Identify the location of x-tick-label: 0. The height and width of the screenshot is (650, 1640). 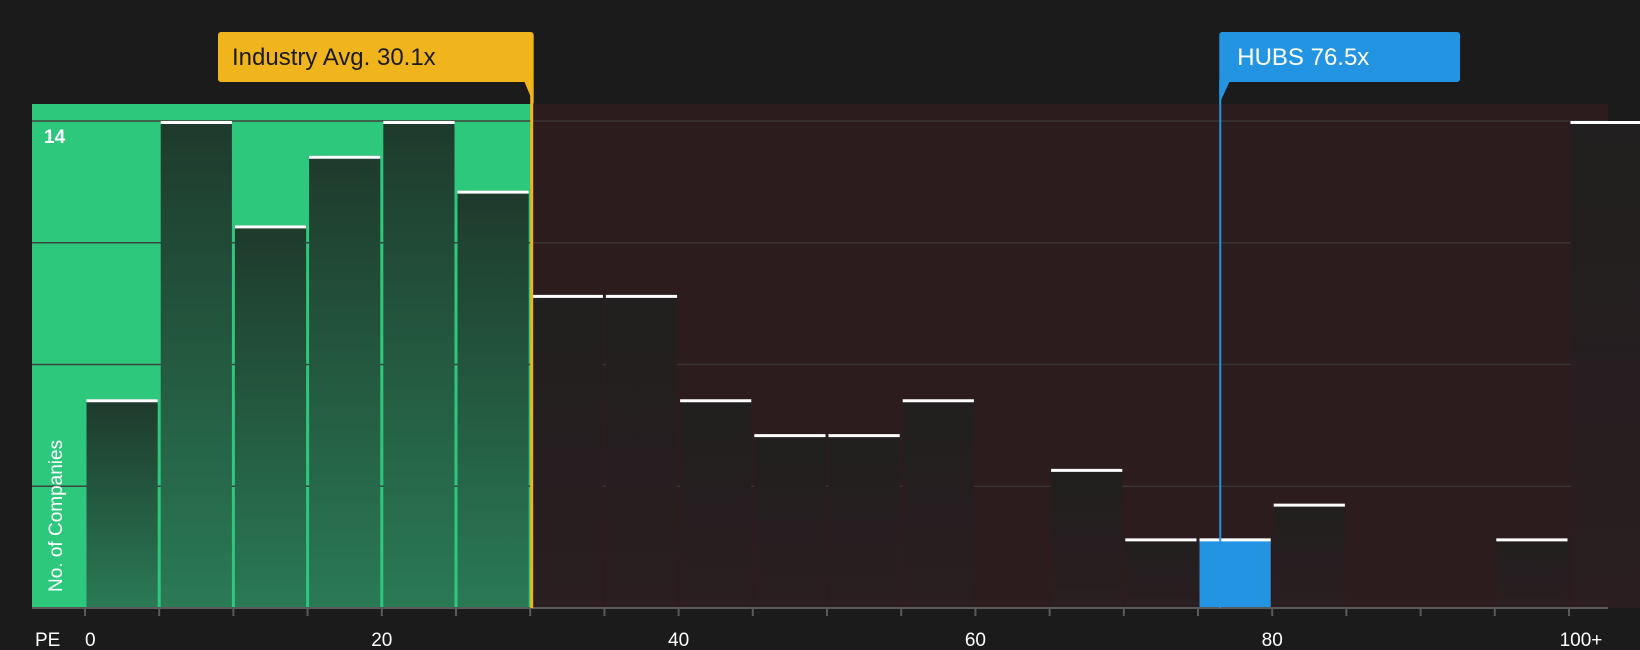
(90, 640).